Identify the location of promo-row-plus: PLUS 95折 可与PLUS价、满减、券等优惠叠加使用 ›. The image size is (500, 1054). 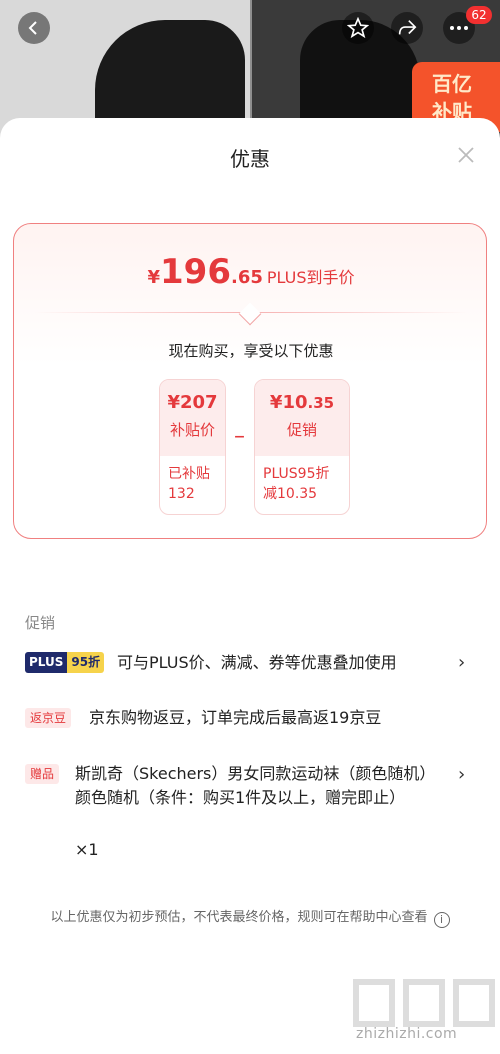
(252, 667).